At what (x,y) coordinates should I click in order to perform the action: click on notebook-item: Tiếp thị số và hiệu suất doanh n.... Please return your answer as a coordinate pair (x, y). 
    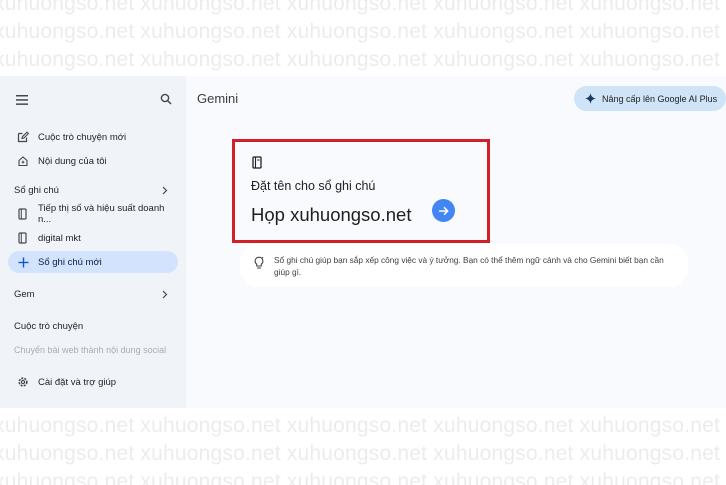
    Looking at the image, I should click on (93, 214).